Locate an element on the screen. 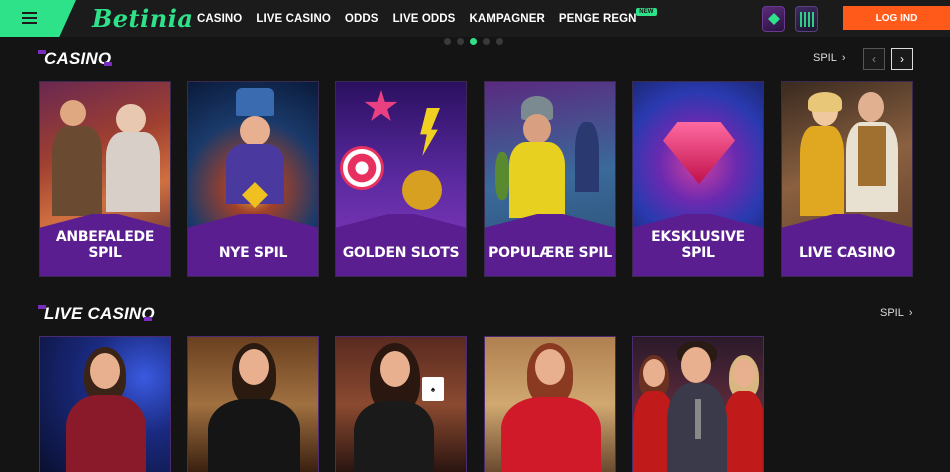 This screenshot has height=472, width=950. nav-casino: CASINO is located at coordinates (219, 19).